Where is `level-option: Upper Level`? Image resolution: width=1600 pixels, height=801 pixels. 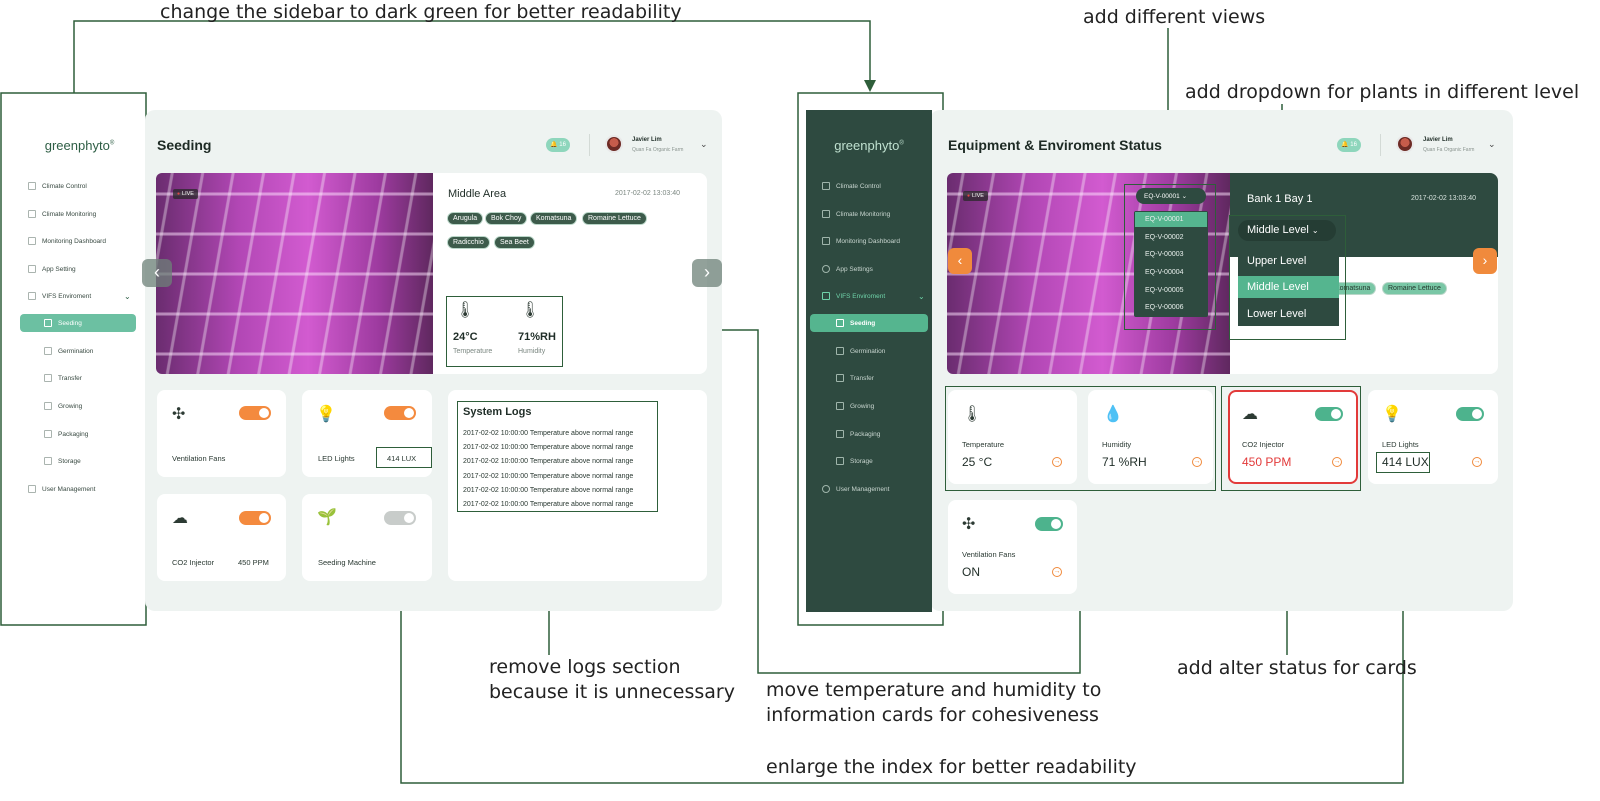
level-option: Upper Level is located at coordinates (1276, 261).